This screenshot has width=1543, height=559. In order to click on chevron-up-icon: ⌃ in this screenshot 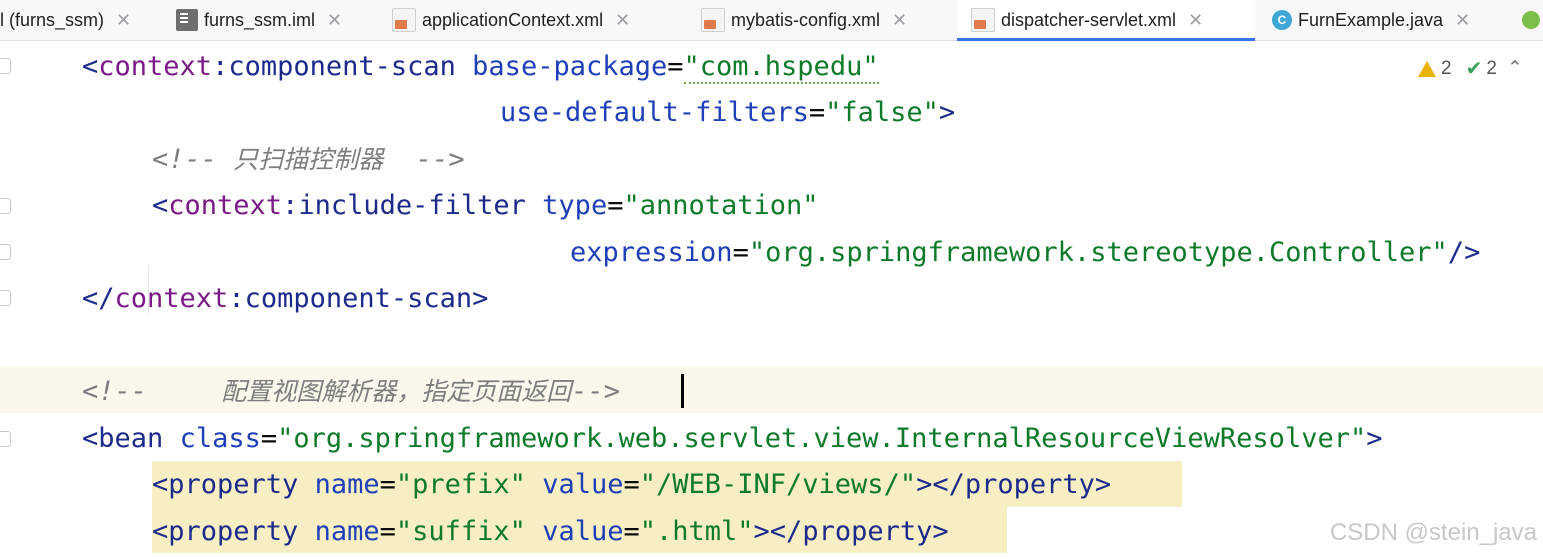, I will do `click(1515, 68)`.